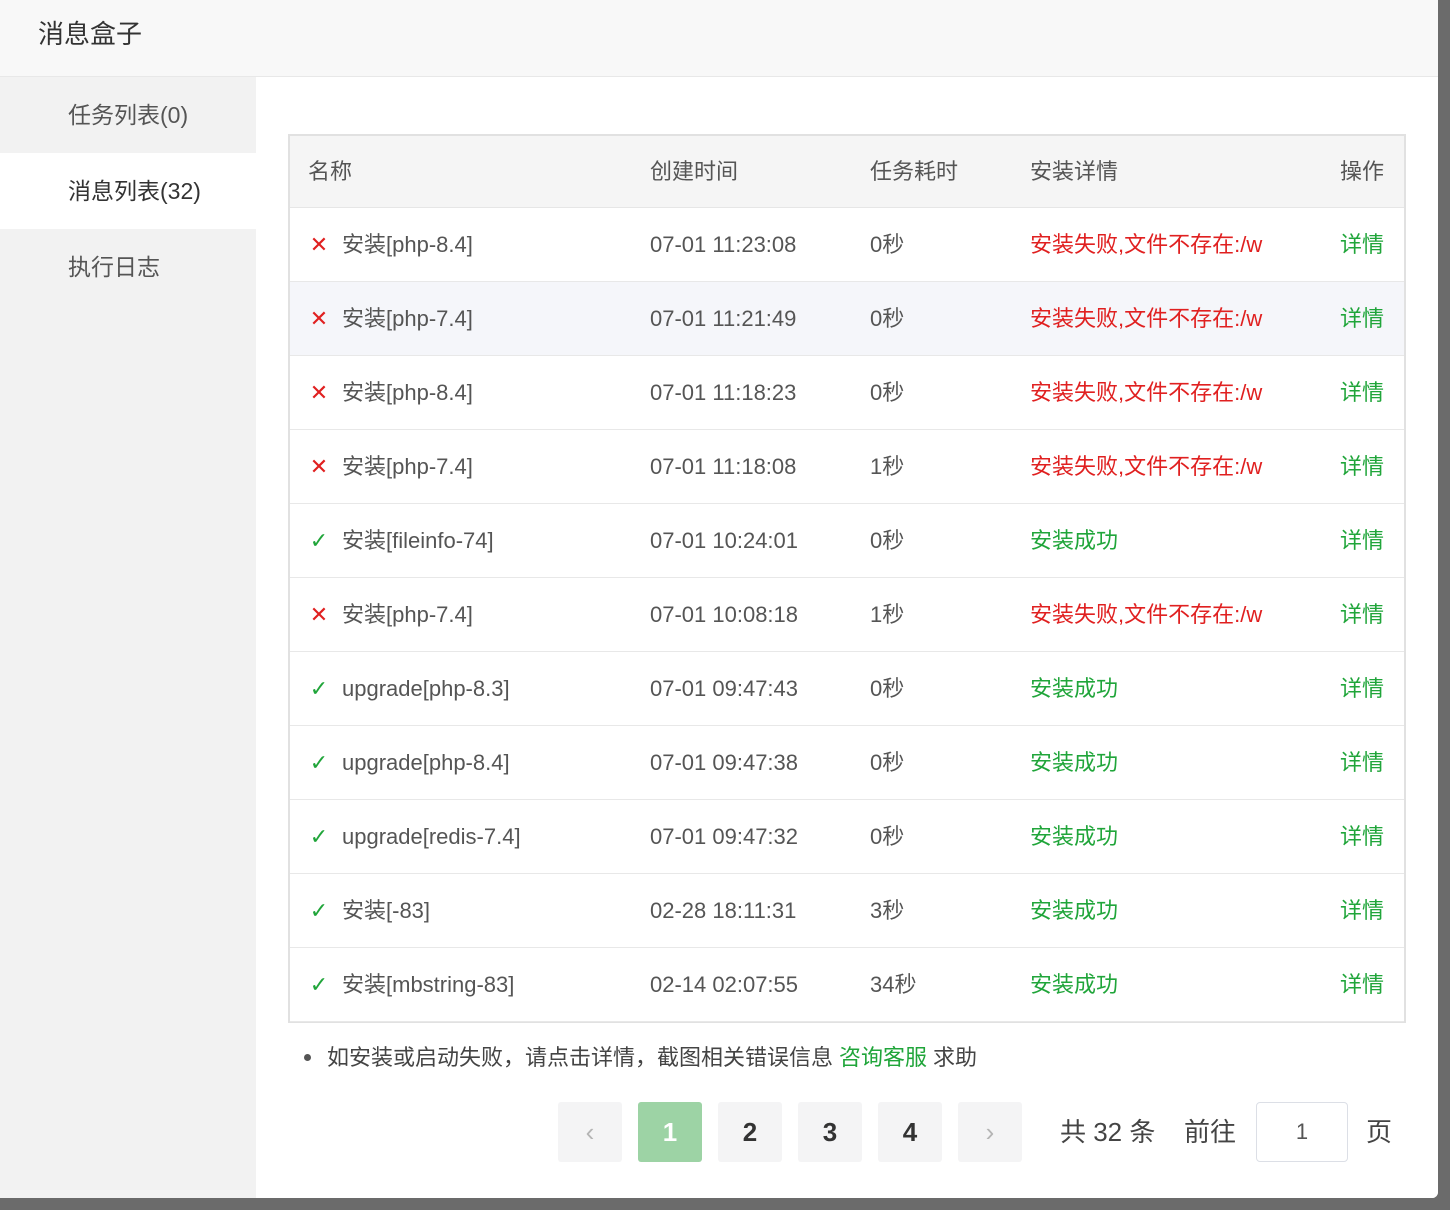  What do you see at coordinates (128, 115) in the screenshot?
I see `sidebar-item-task-list: 任务列表(0)` at bounding box center [128, 115].